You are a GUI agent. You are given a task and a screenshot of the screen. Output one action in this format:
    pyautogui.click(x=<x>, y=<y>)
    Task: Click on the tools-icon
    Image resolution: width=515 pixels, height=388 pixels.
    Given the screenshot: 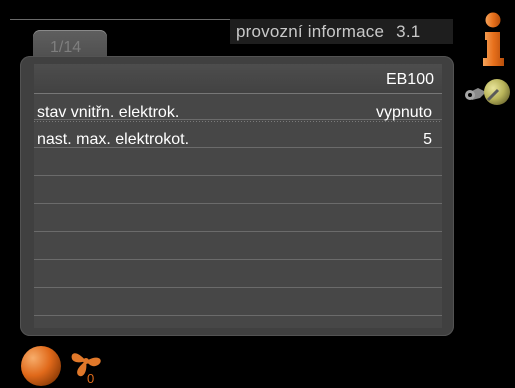 What is the action you would take?
    pyautogui.click(x=489, y=92)
    